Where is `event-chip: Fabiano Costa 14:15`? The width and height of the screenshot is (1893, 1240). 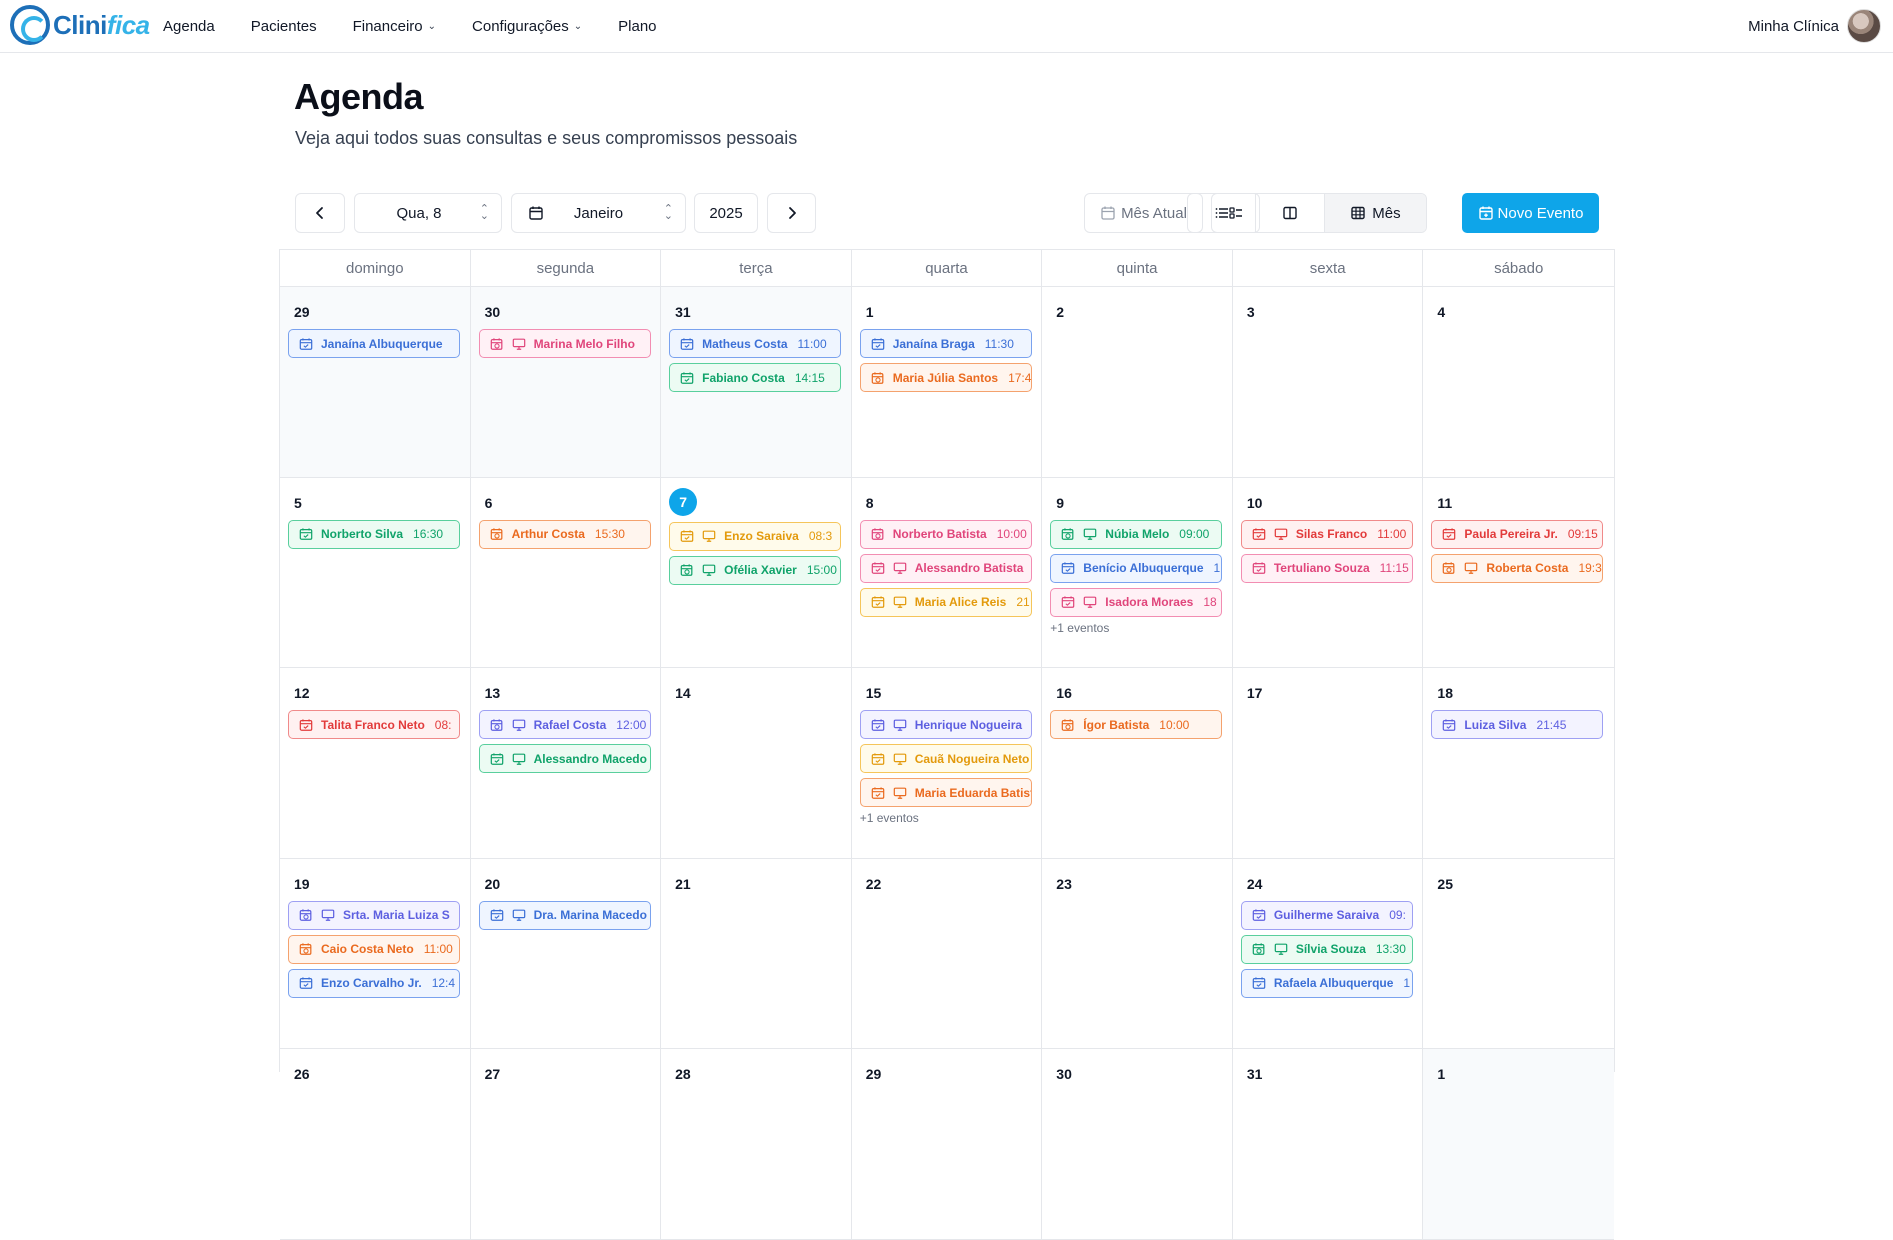 event-chip: Fabiano Costa 14:15 is located at coordinates (755, 377).